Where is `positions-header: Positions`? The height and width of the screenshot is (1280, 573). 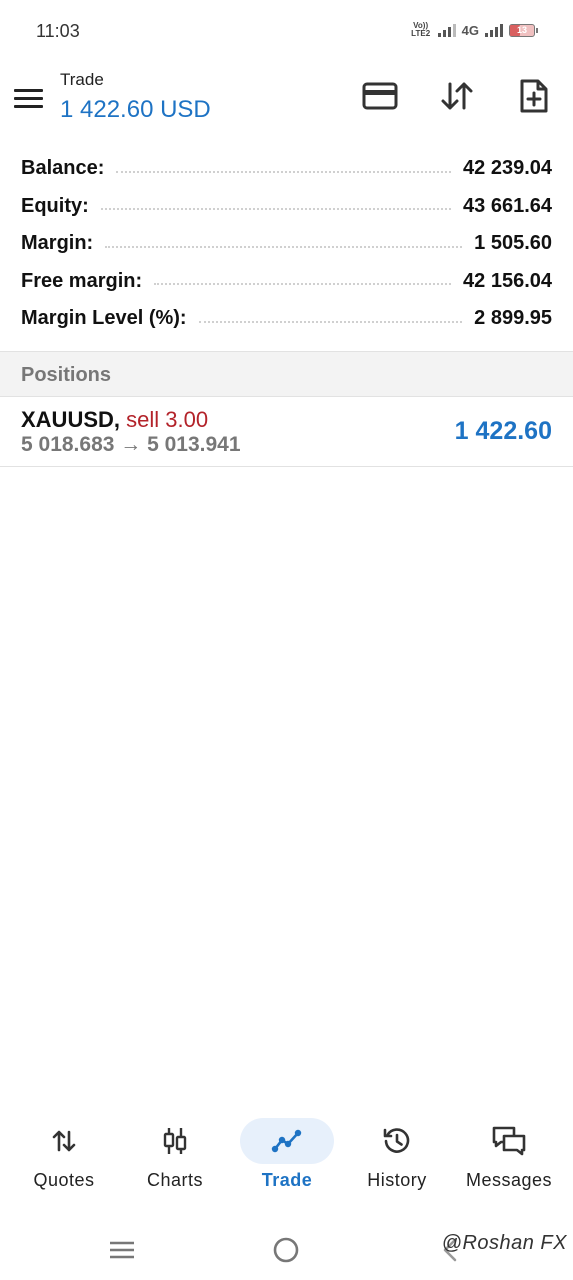
positions-header: Positions is located at coordinates (286, 374).